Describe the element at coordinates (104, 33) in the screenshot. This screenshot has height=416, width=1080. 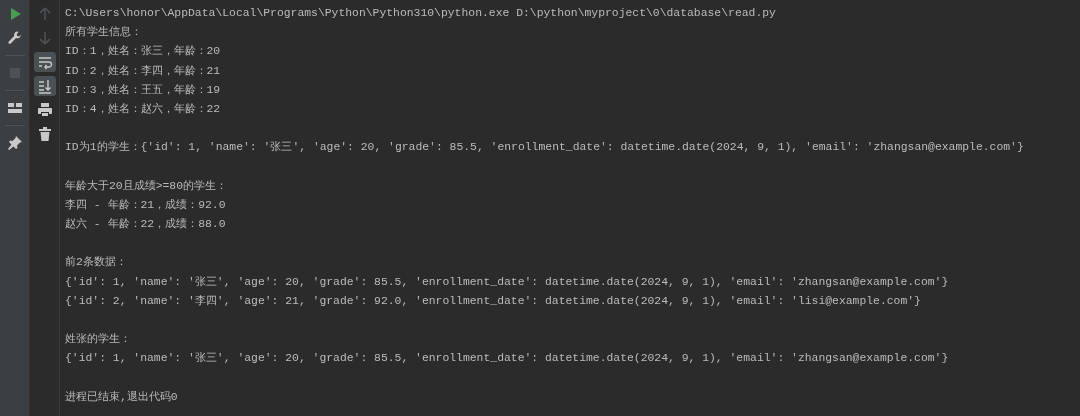
I see `console-line: 所有学生信息：` at that location.